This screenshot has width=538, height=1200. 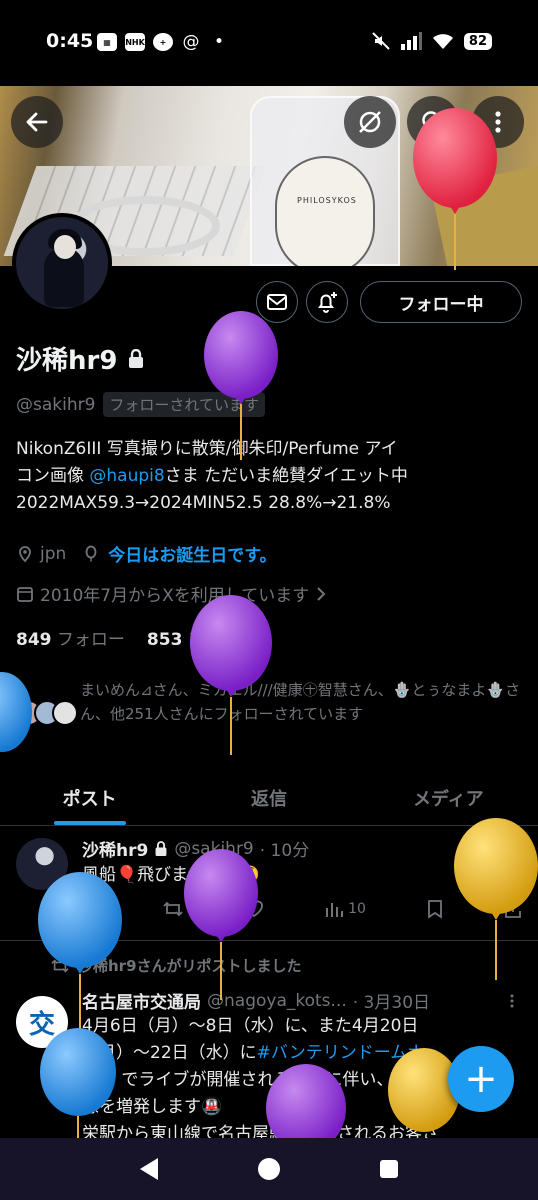 I want to click on more-button, so click(x=498, y=122).